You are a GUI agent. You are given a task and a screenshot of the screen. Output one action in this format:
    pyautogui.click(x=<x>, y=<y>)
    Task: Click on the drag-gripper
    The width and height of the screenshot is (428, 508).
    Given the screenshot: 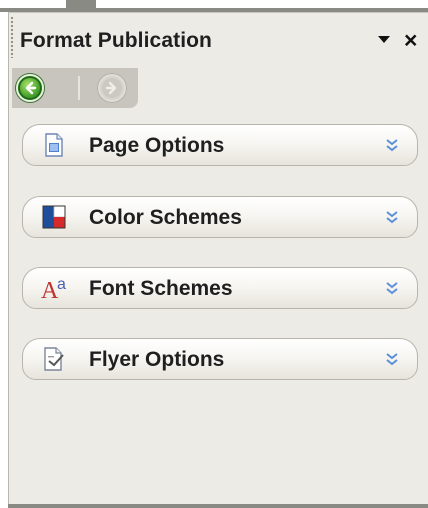 What is the action you would take?
    pyautogui.click(x=12, y=37)
    